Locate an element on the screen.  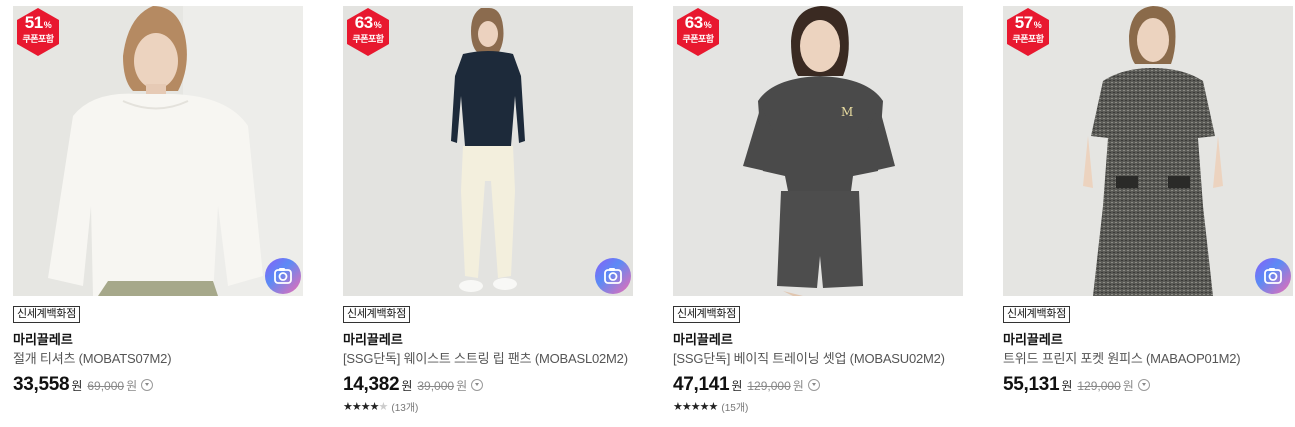
price-row: 55,131 원 129,000 원 is located at coordinates (1148, 385).